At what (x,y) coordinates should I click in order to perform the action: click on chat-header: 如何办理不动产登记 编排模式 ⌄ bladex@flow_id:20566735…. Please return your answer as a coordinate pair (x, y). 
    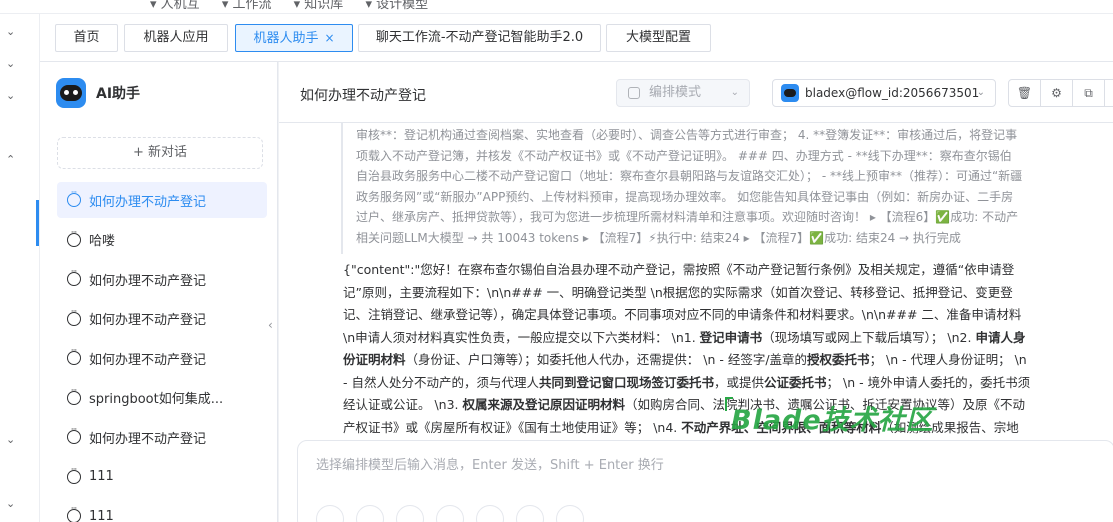
    Looking at the image, I should click on (696, 92).